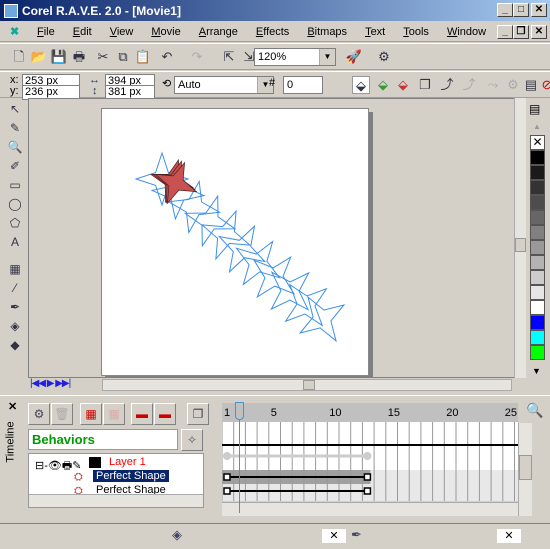 This screenshot has height=549, width=550. I want to click on playback-controls-icon: |◀◀ ▶ ▶▶|, so click(50, 383).